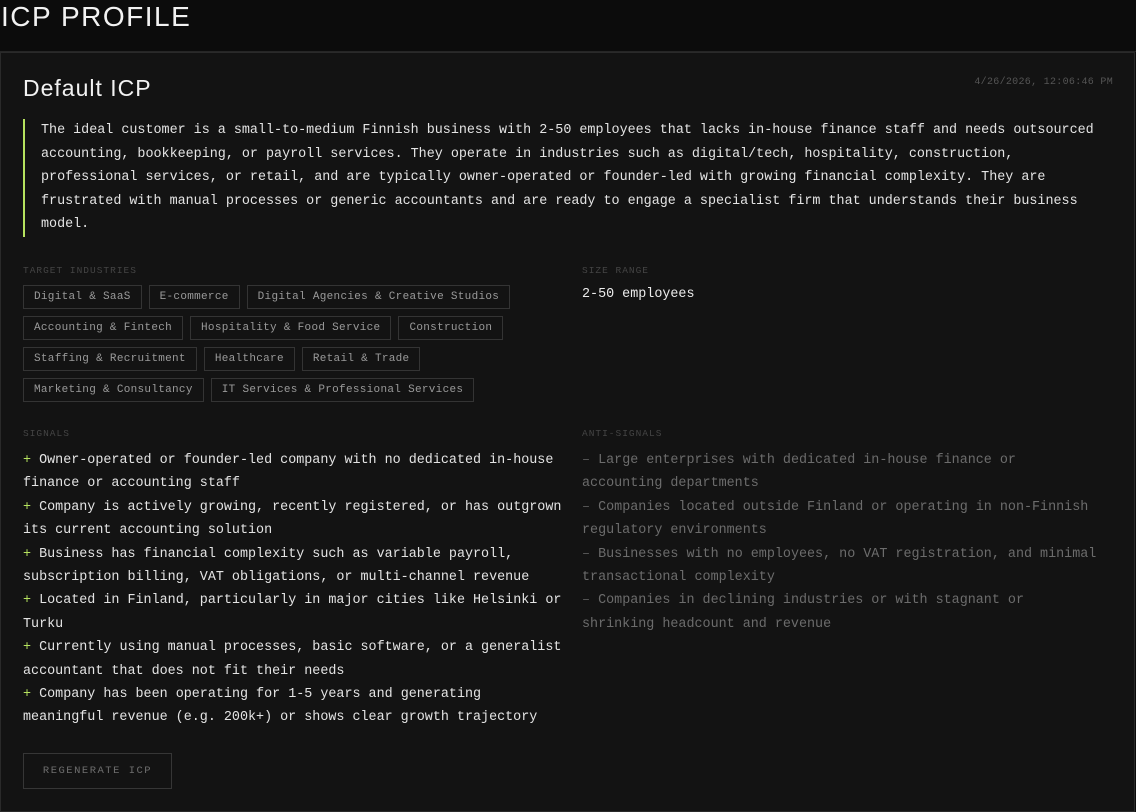  Describe the element at coordinates (46, 433) in the screenshot. I see `signals-label: SIGNALS` at that location.